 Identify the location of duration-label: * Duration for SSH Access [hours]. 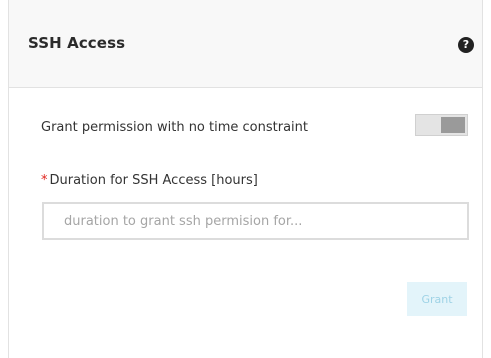
(149, 180).